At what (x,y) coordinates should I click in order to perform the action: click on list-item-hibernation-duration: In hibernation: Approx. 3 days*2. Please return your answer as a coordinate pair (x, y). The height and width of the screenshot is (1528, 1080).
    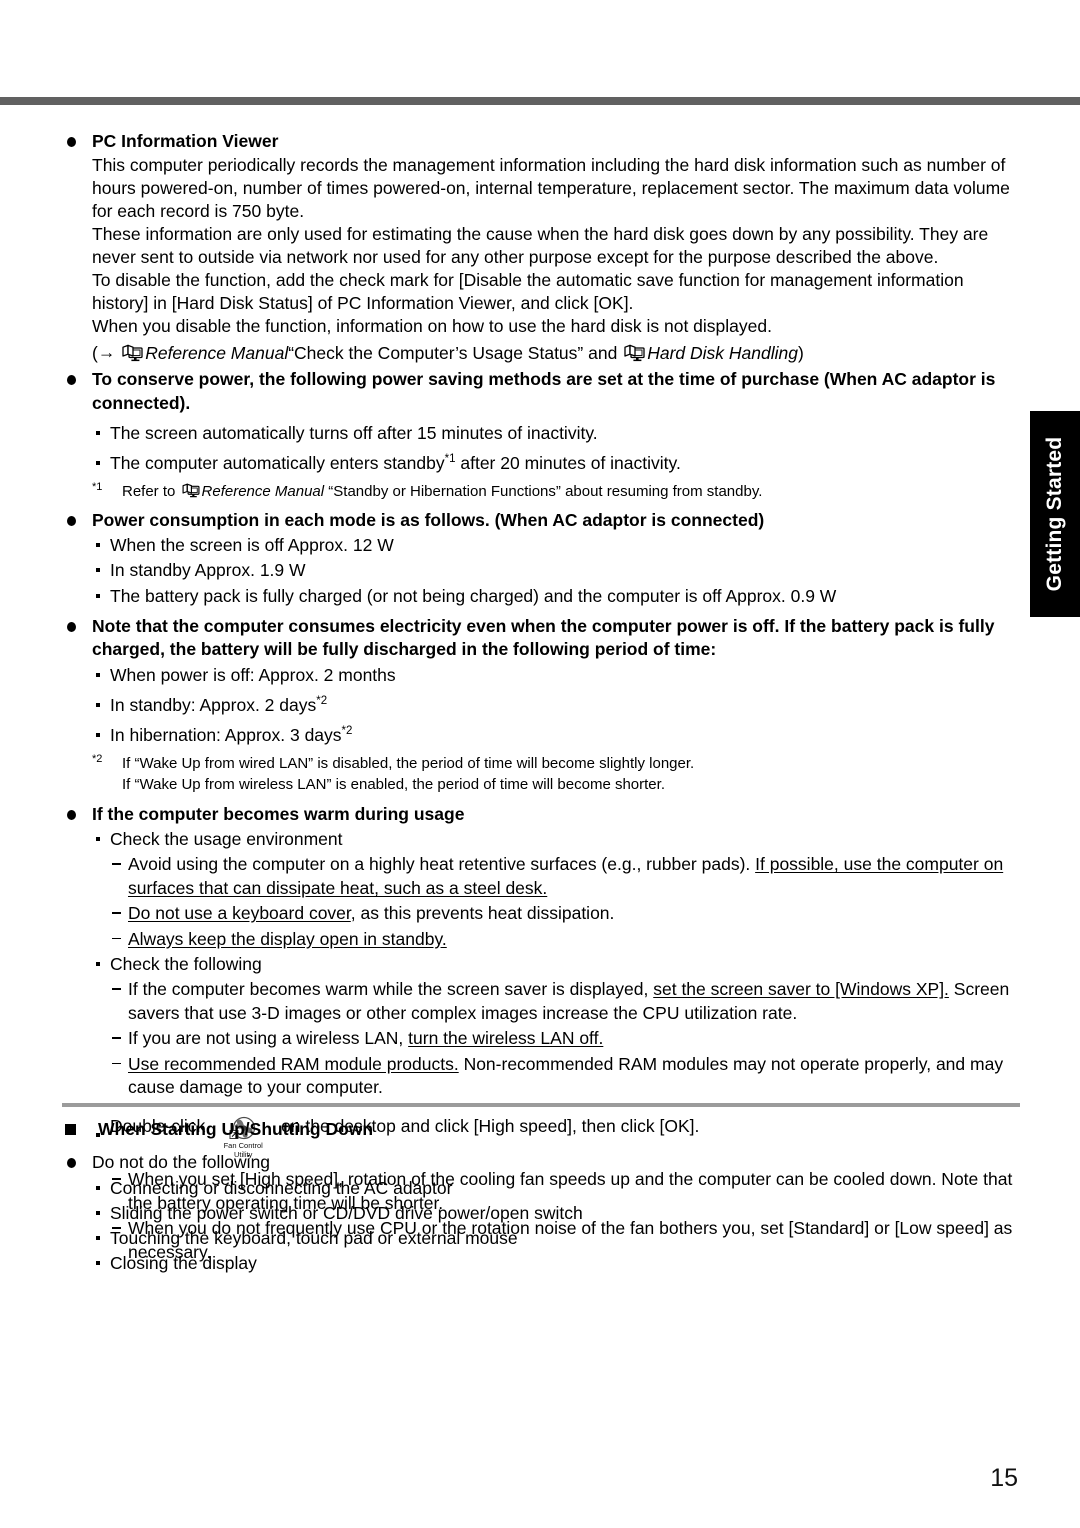
    Looking at the image, I should click on (543, 735).